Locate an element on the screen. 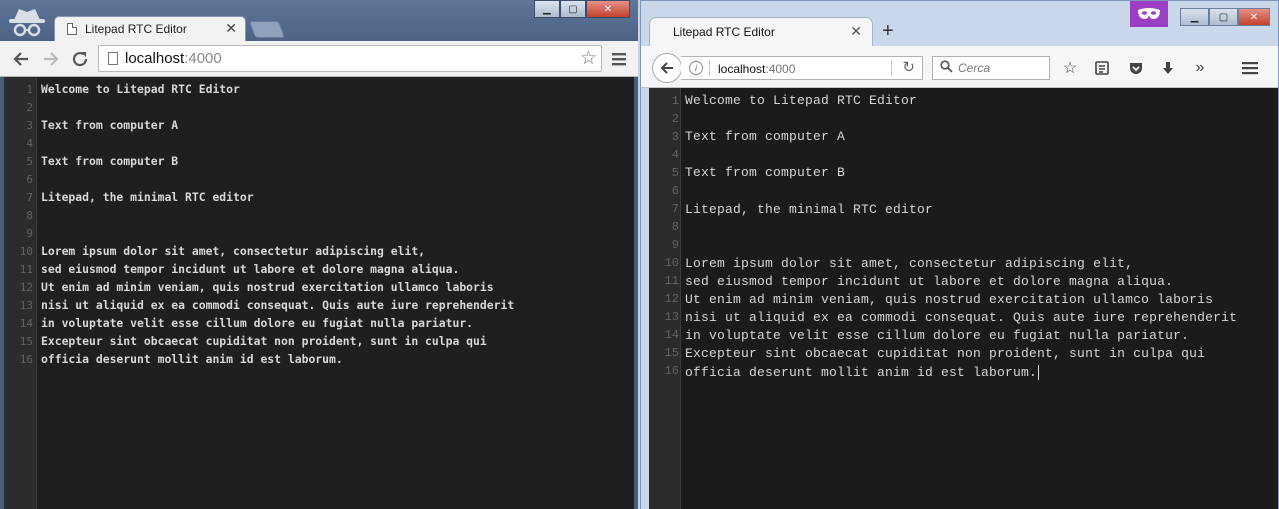 Image resolution: width=1279 pixels, height=509 pixels. line-number: 14 is located at coordinates (671, 335).